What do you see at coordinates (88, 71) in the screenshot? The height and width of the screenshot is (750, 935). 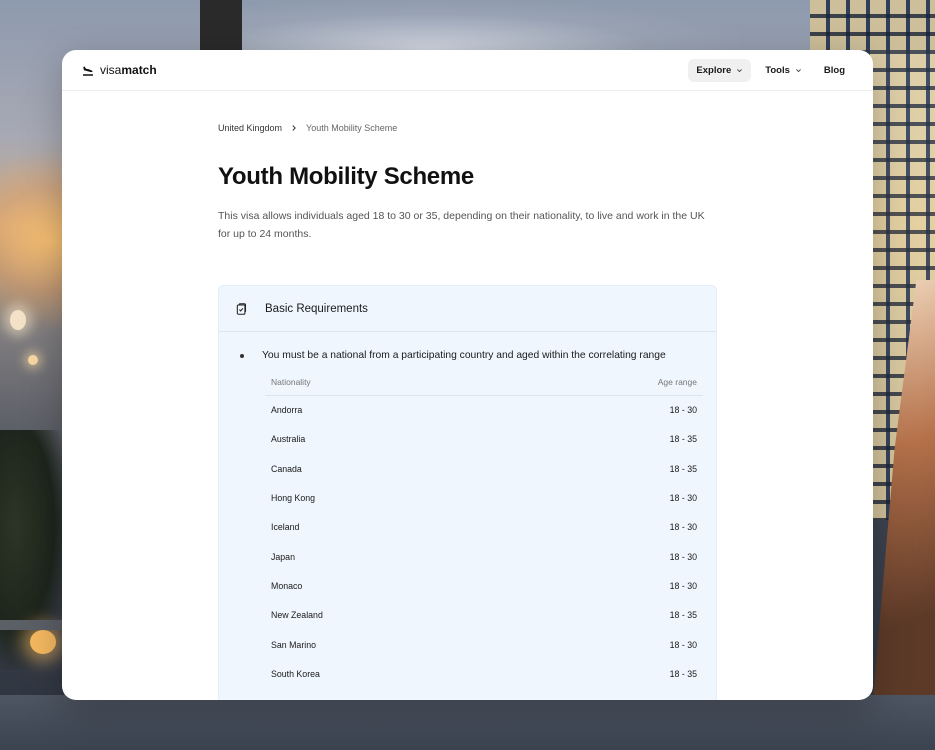 I see `plane-landing-icon` at bounding box center [88, 71].